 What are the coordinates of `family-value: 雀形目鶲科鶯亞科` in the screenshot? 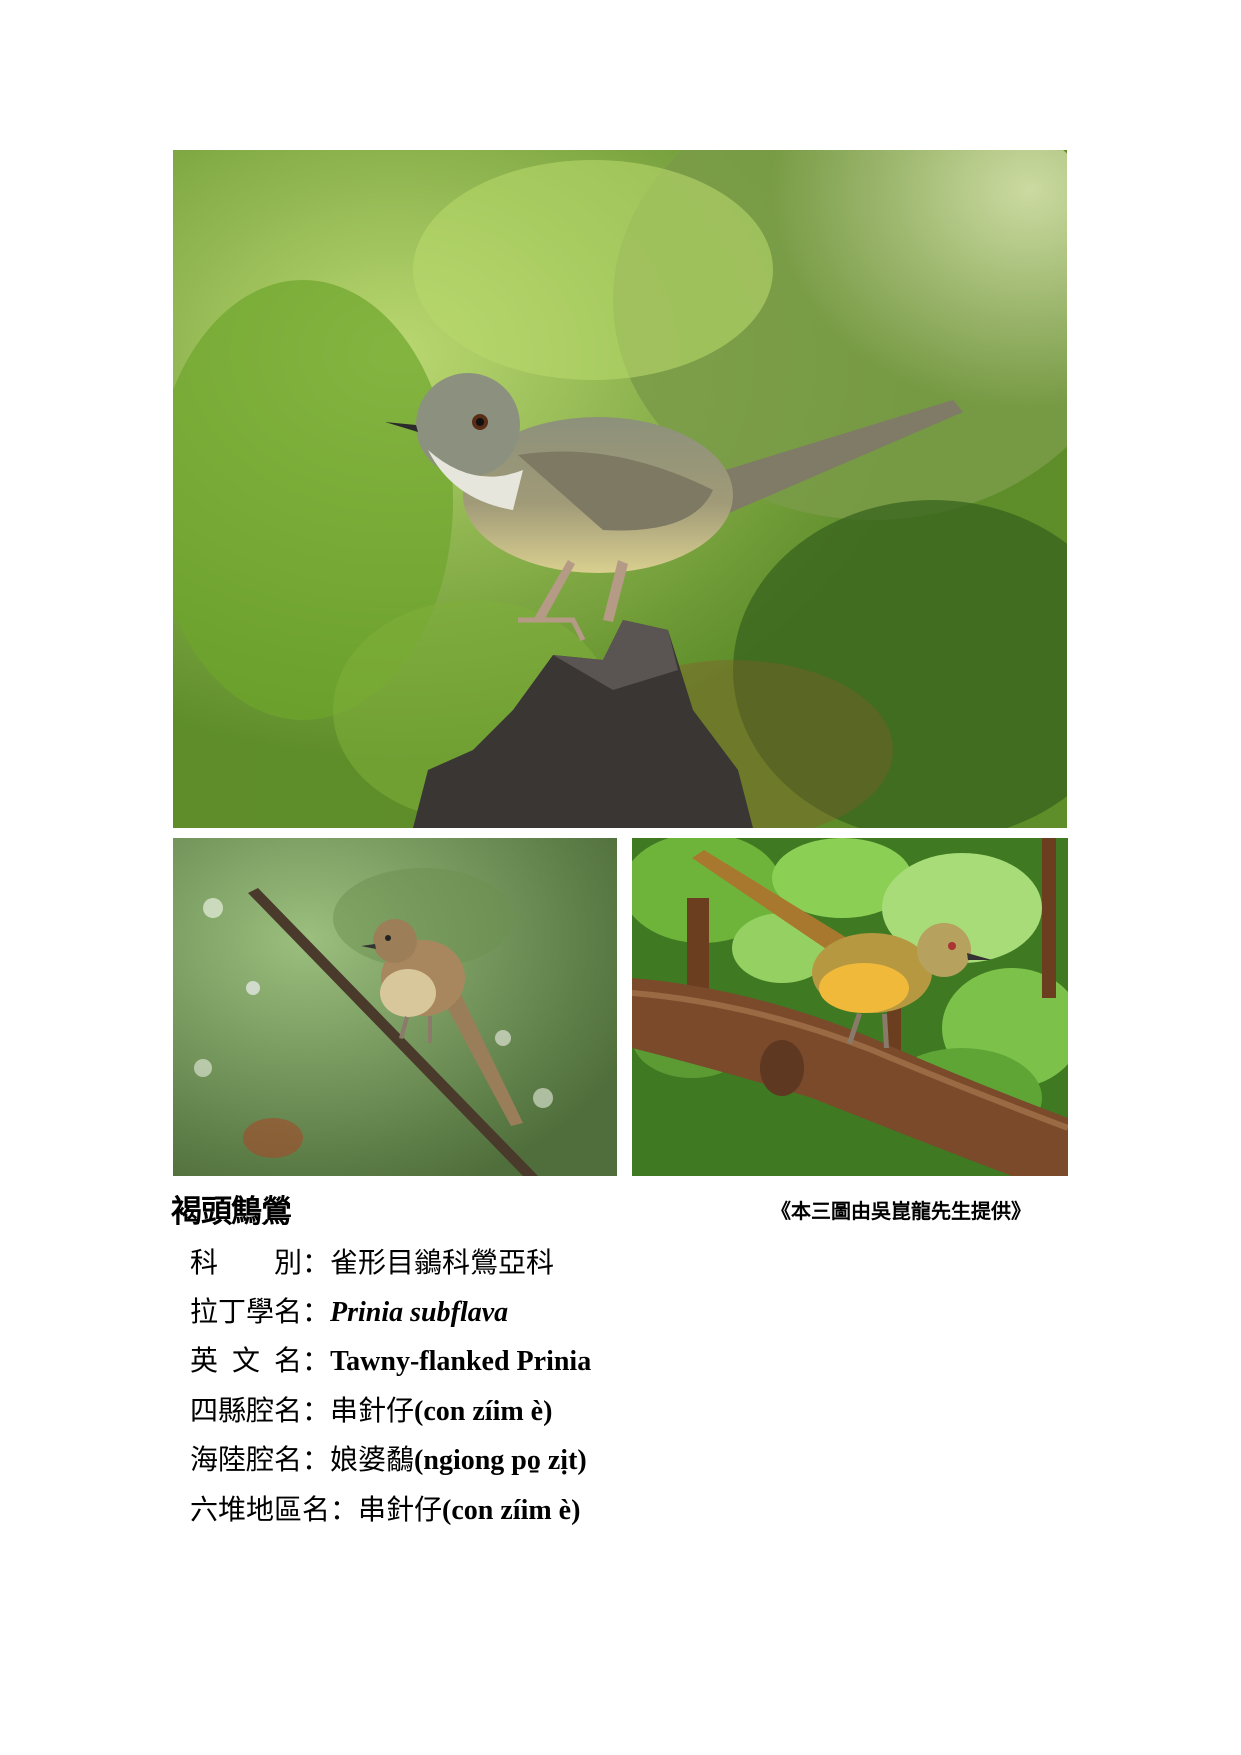 It's located at (442, 1262).